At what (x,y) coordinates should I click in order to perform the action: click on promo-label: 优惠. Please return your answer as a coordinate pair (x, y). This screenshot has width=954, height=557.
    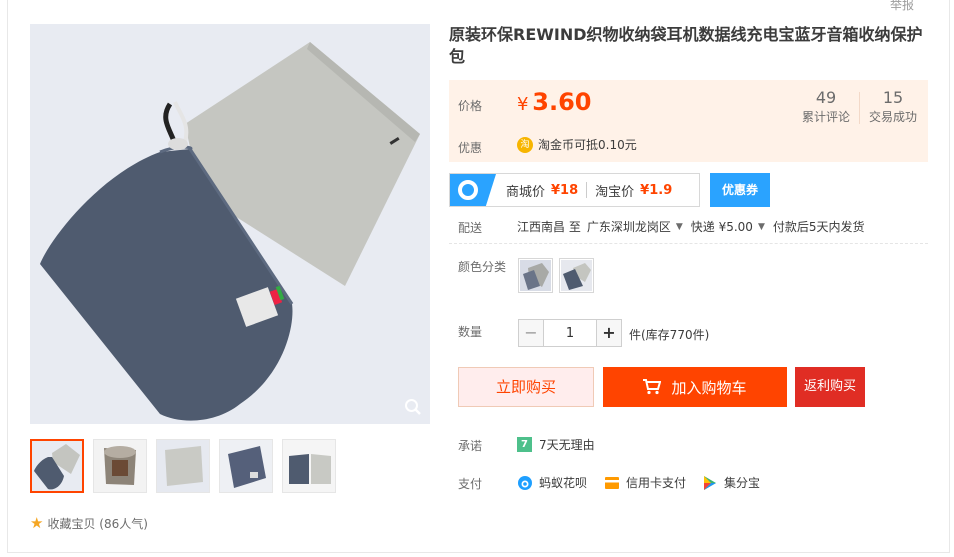
    Looking at the image, I should click on (470, 148).